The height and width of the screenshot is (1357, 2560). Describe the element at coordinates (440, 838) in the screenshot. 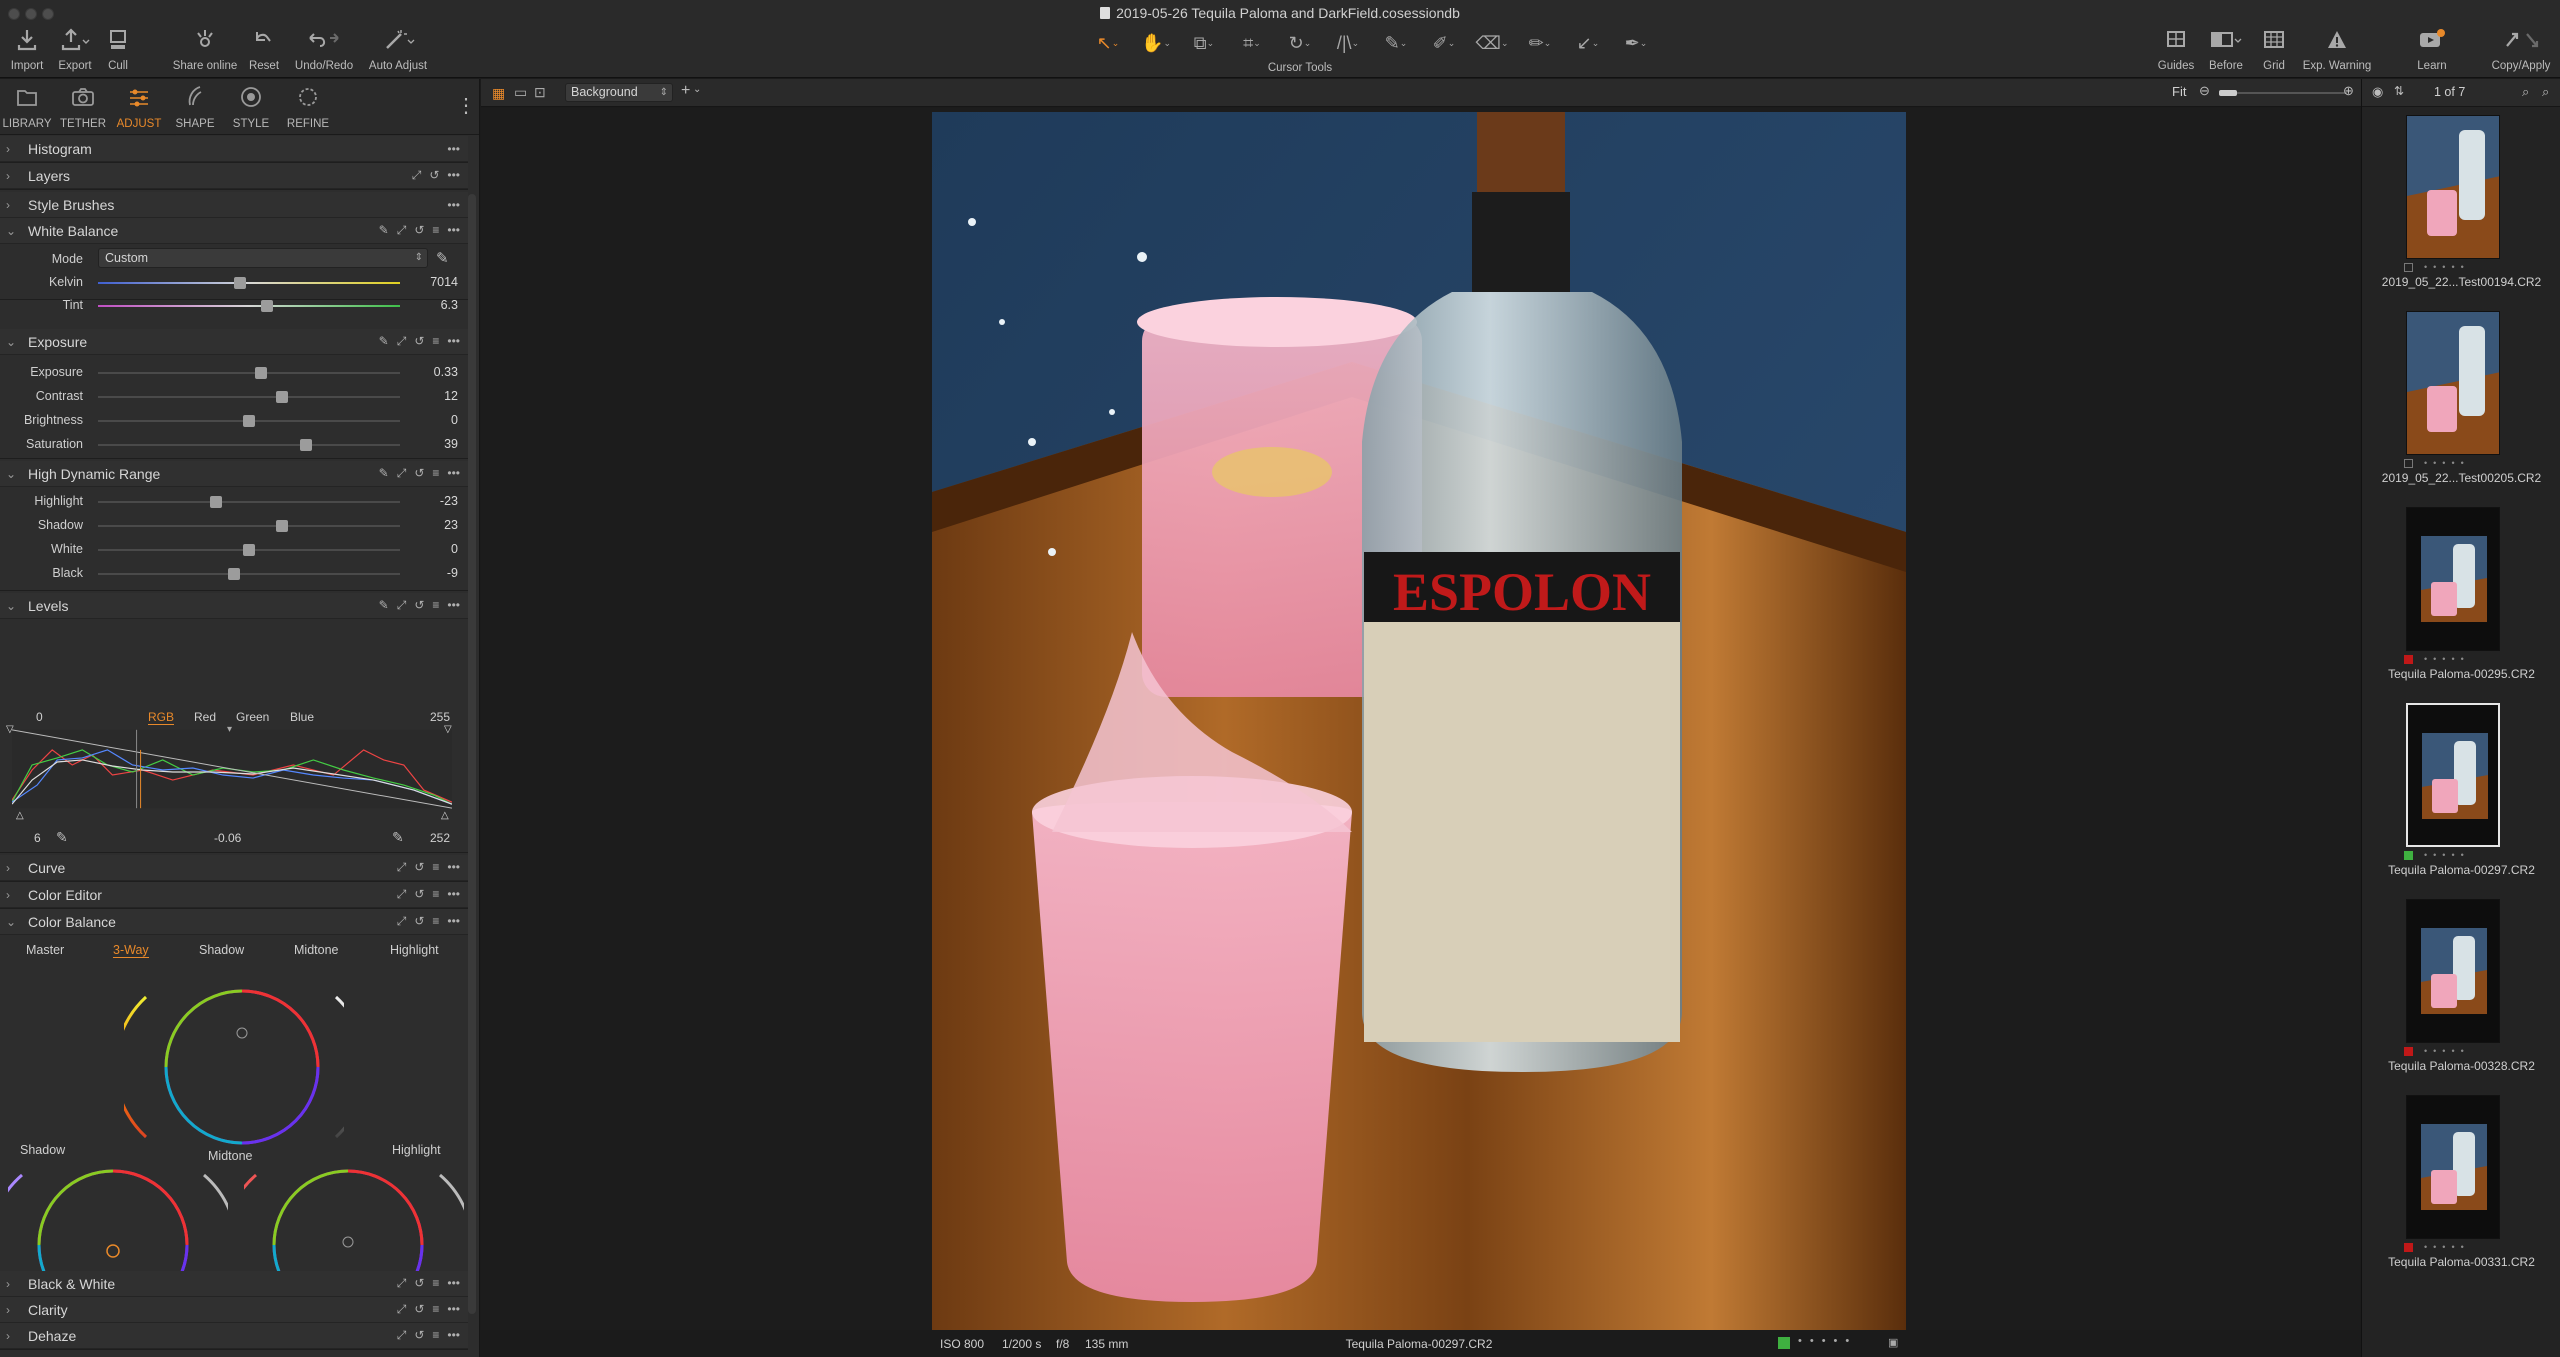

I see `levels-output-high: 252` at that location.